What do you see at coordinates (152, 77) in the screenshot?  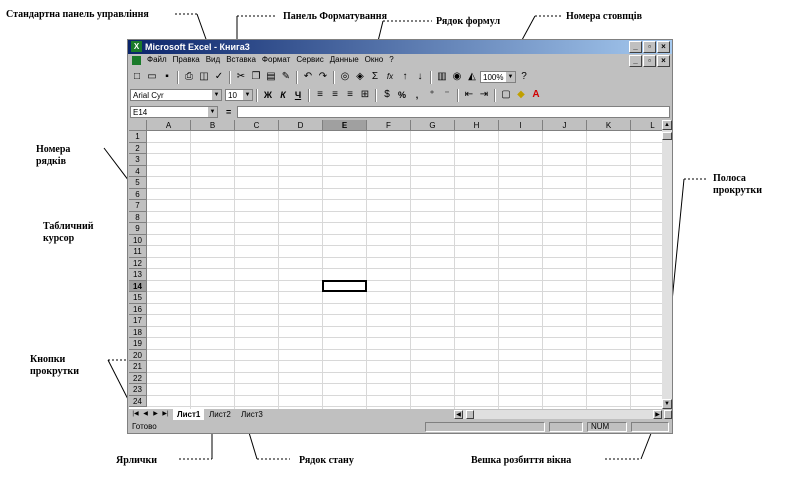 I see `open-icon: ▭` at bounding box center [152, 77].